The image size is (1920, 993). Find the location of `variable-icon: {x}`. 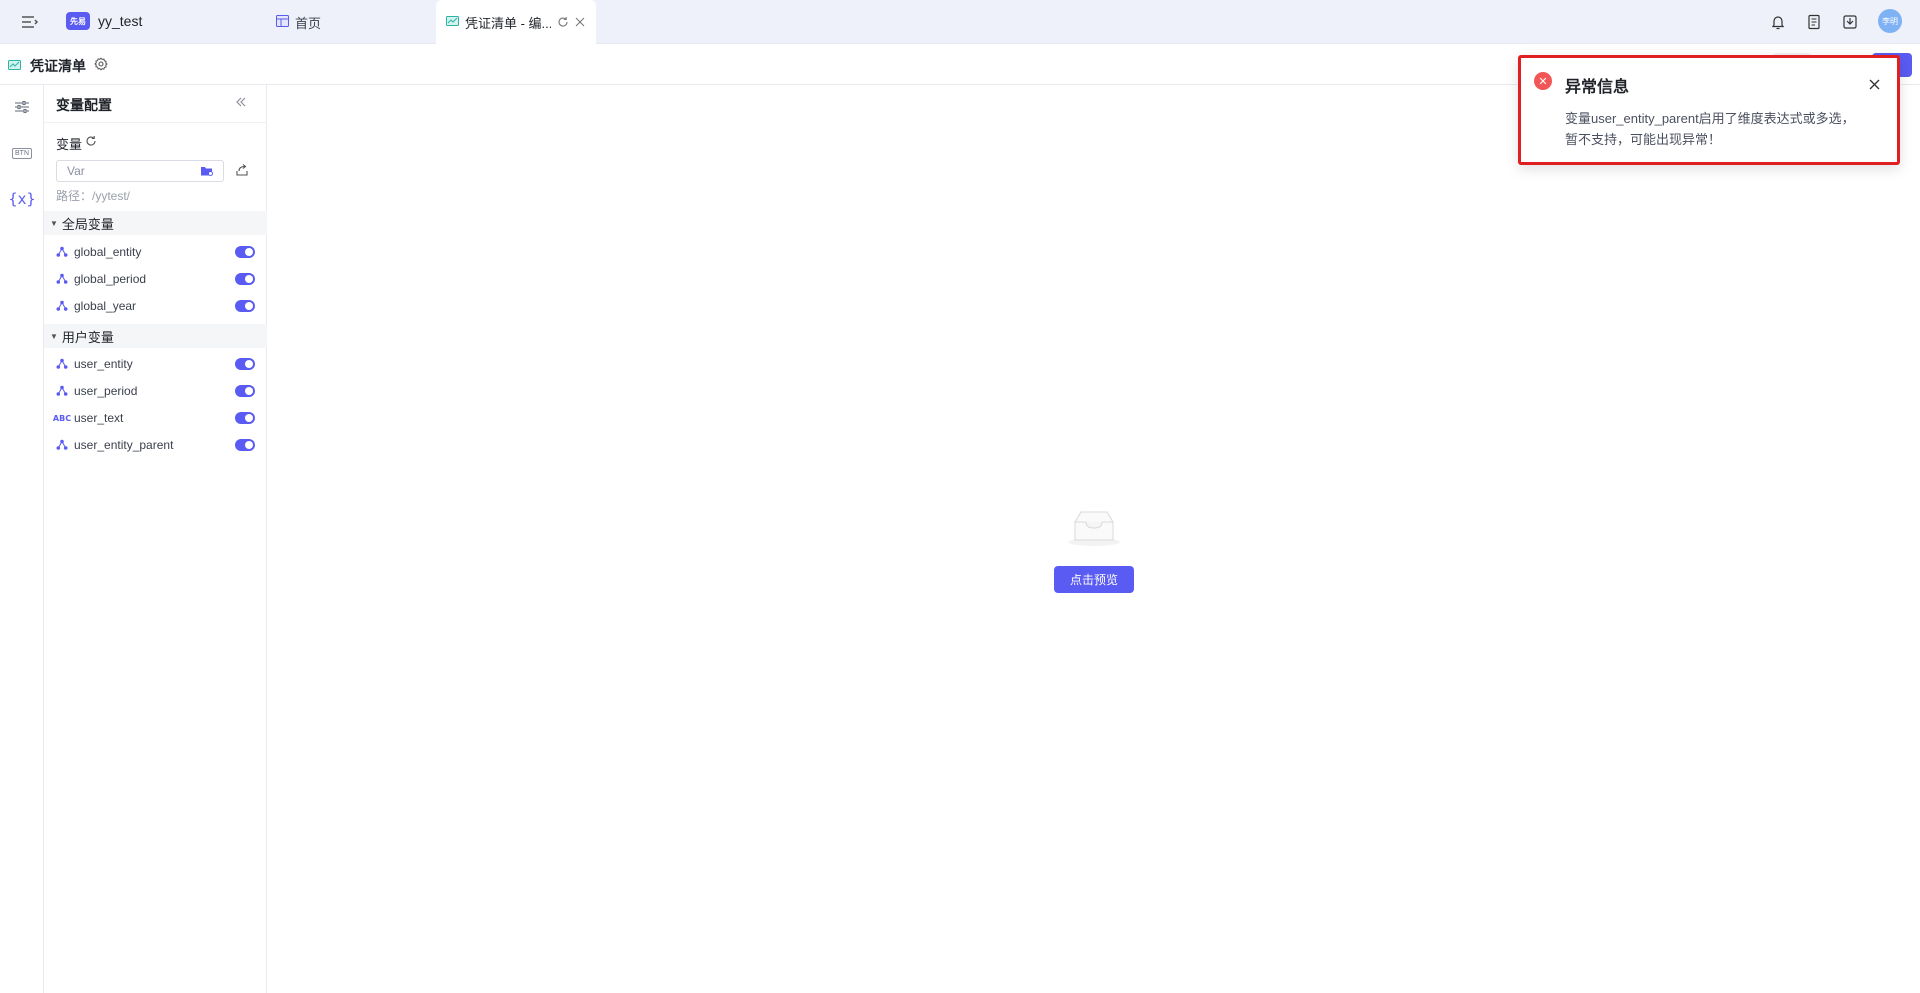

variable-icon: {x} is located at coordinates (21, 199).